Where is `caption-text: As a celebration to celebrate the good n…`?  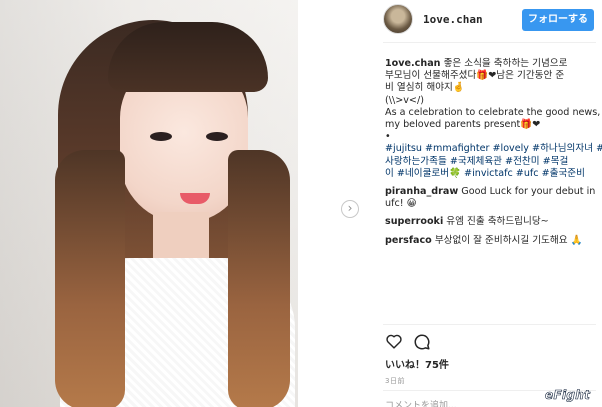 caption-text: As a celebration to celebrate the good n… is located at coordinates (493, 112).